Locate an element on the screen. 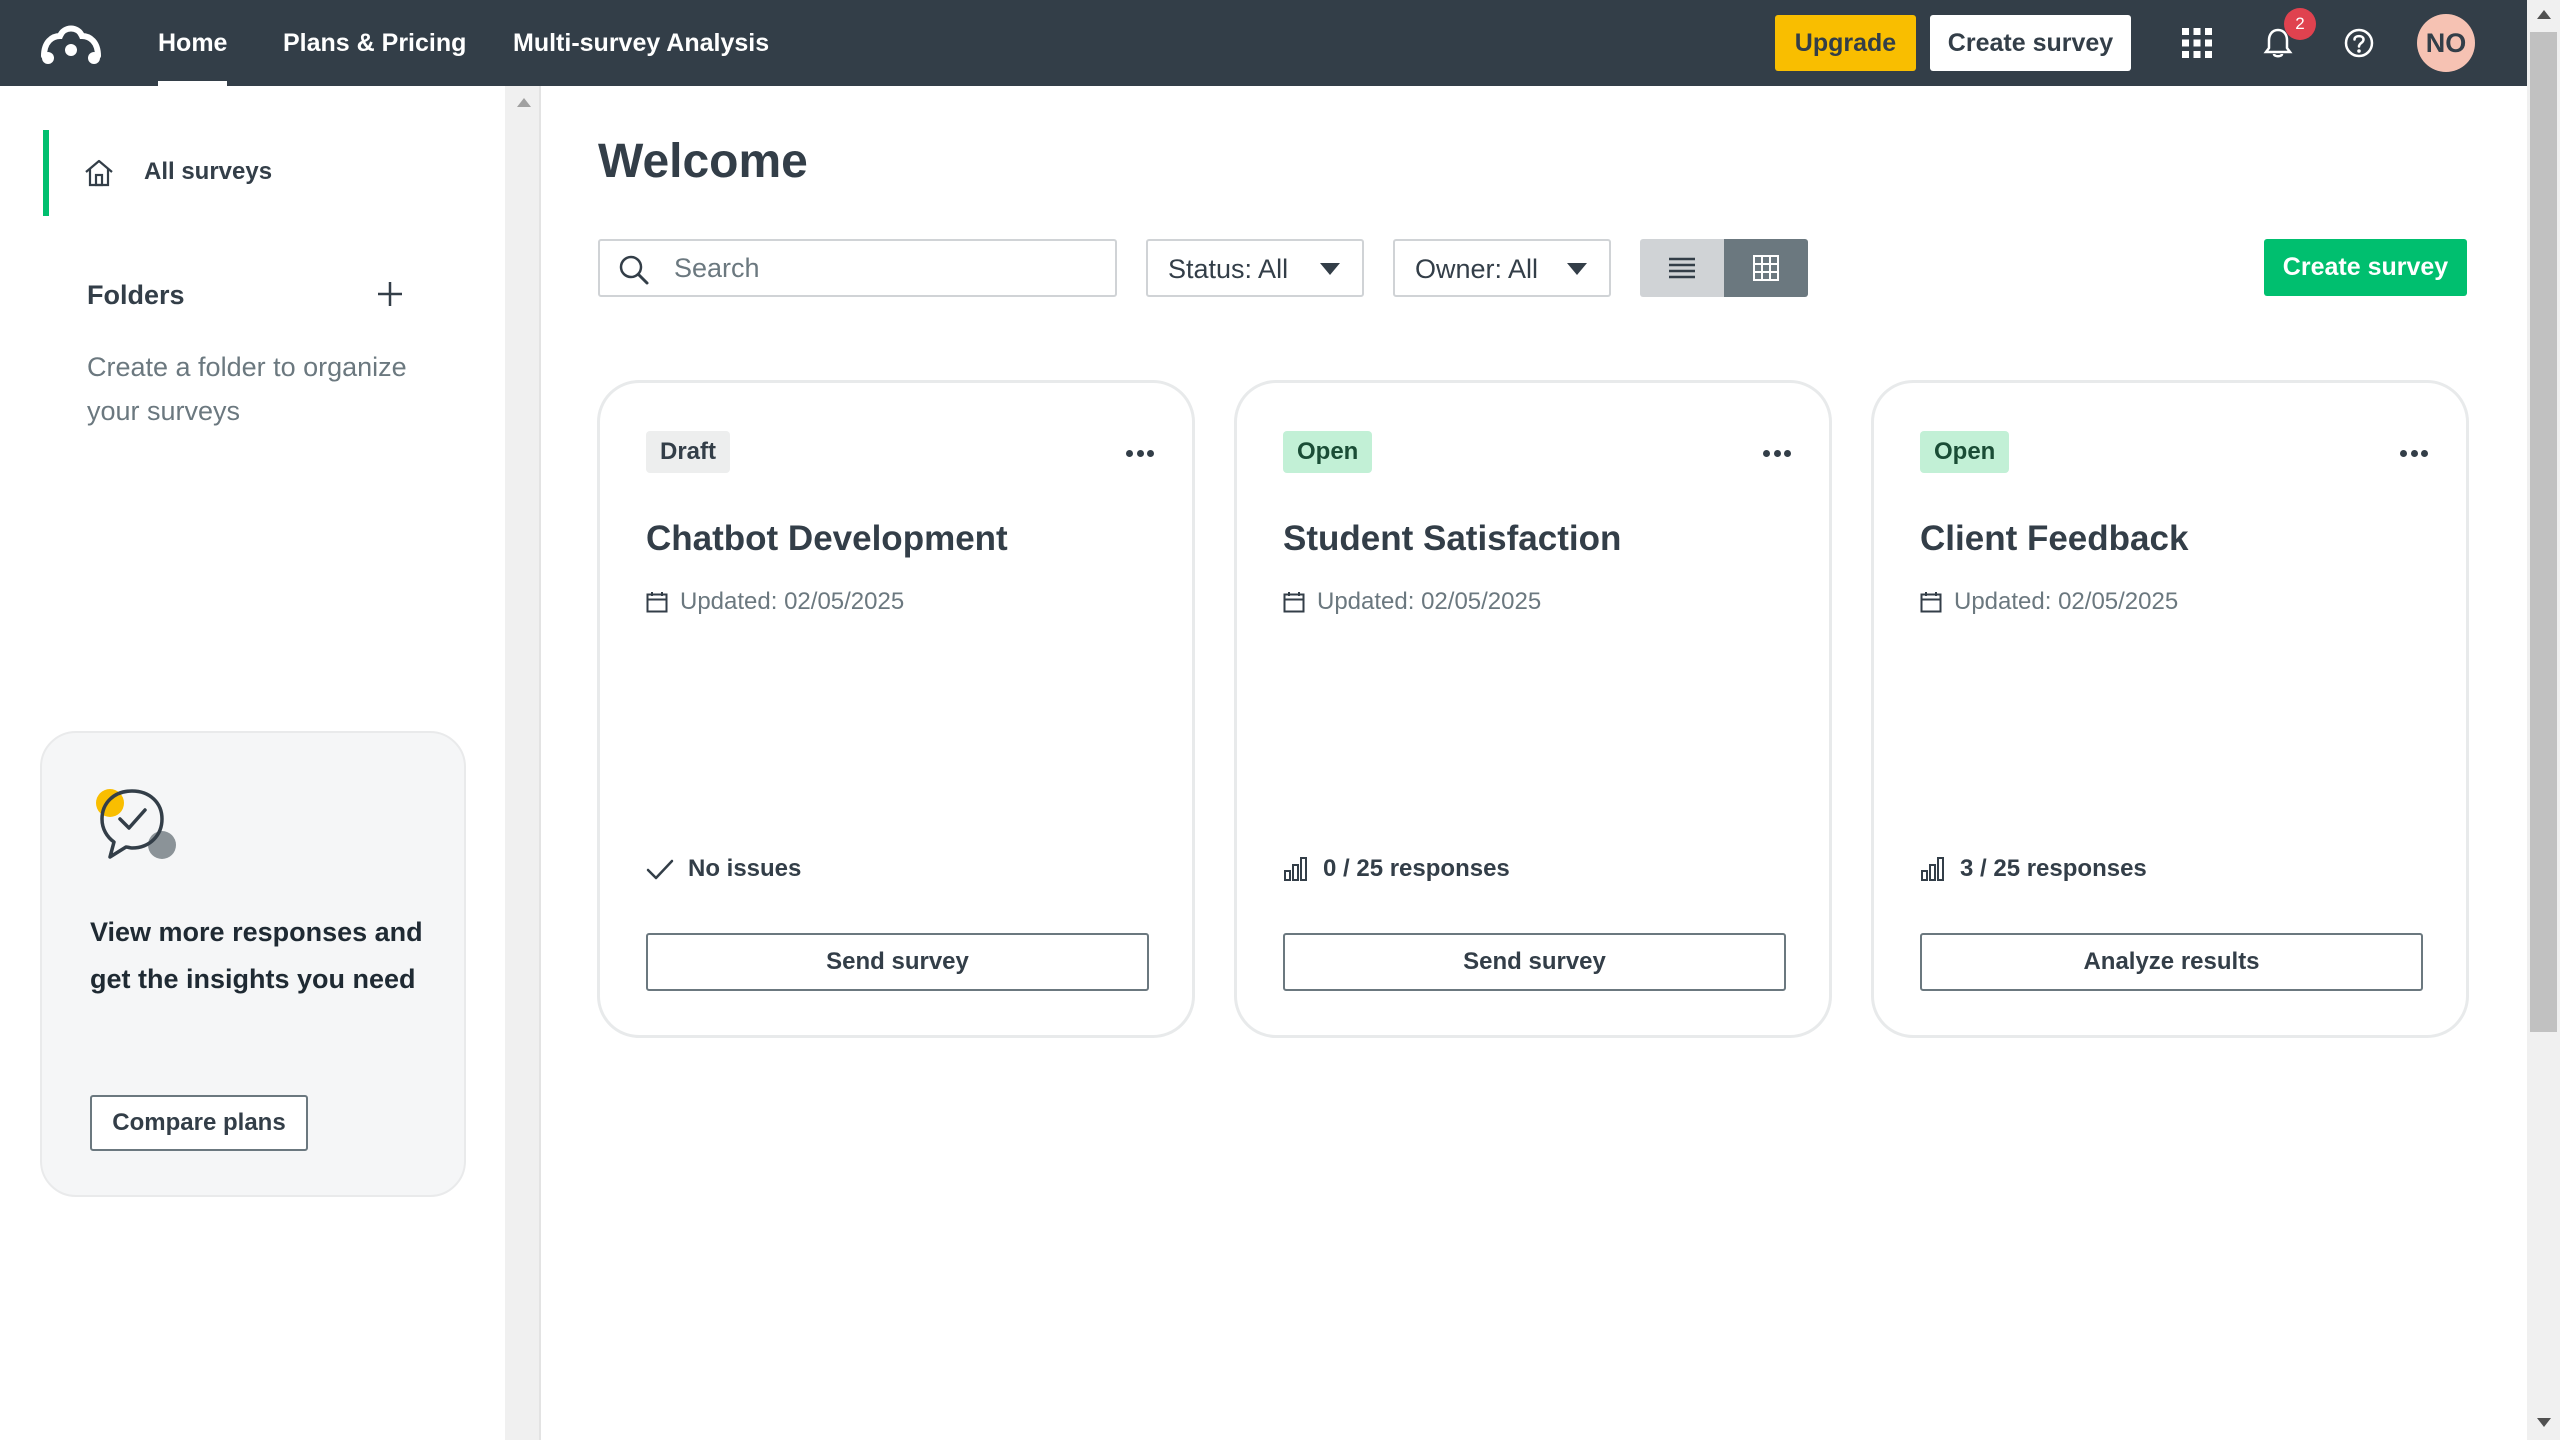 The image size is (2560, 1440). survey-stat: No issues is located at coordinates (723, 869).